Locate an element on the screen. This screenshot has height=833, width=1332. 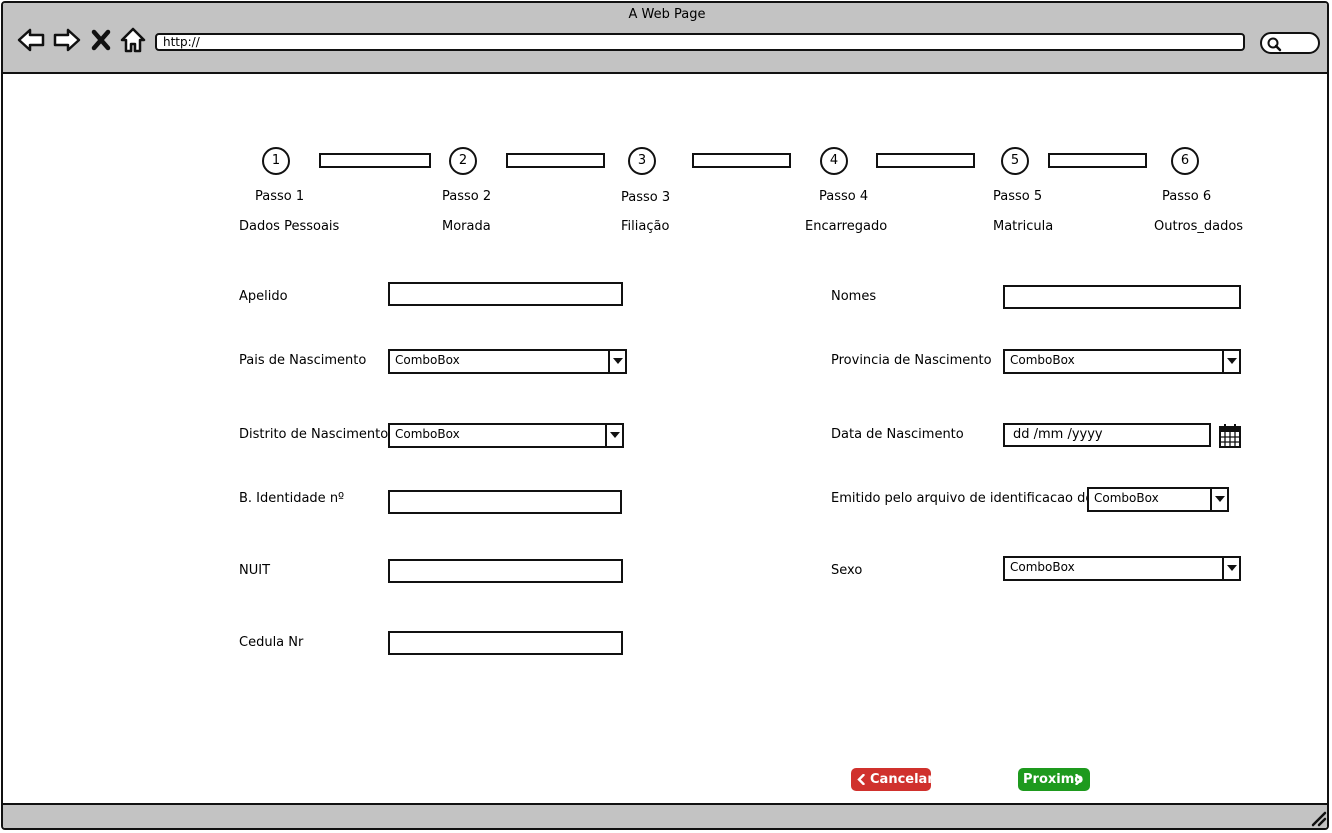
step-2-name: Morada is located at coordinates (466, 226).